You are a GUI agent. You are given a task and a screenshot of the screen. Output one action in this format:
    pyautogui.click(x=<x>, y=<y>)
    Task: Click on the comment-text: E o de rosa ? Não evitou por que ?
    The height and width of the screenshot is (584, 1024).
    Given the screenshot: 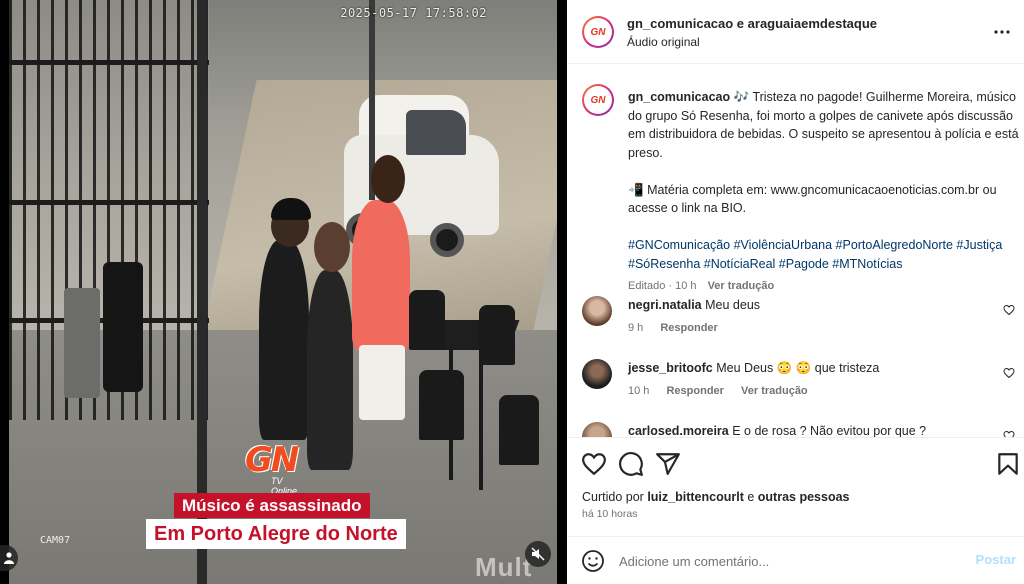 What is the action you would take?
    pyautogui.click(x=829, y=430)
    